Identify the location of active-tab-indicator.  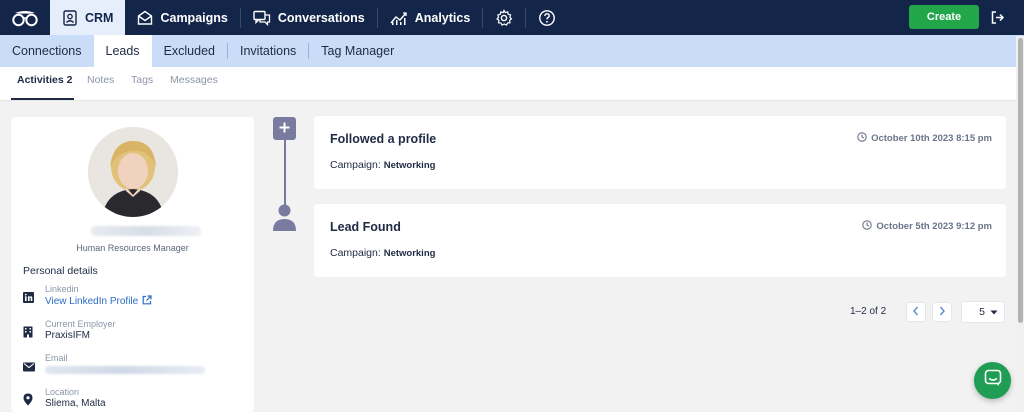
(42, 99).